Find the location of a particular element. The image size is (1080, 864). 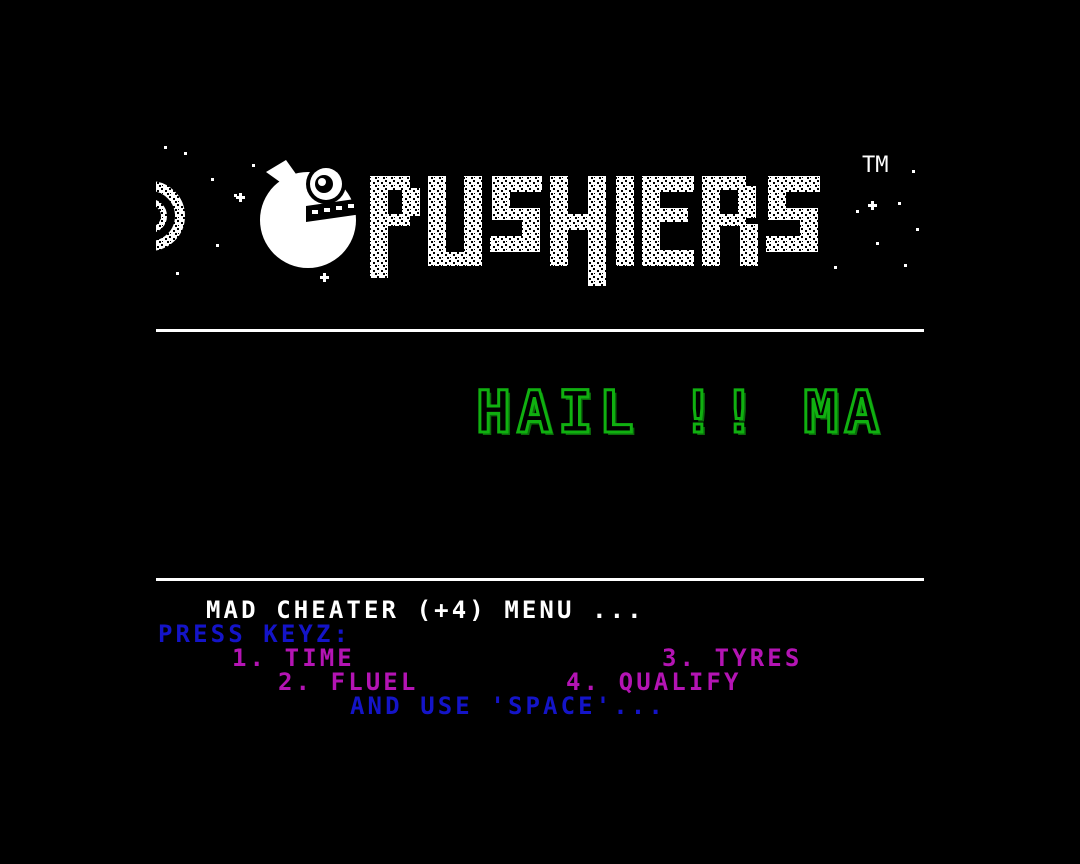

scroll-text: HAIL !! MA is located at coordinates (680, 412).